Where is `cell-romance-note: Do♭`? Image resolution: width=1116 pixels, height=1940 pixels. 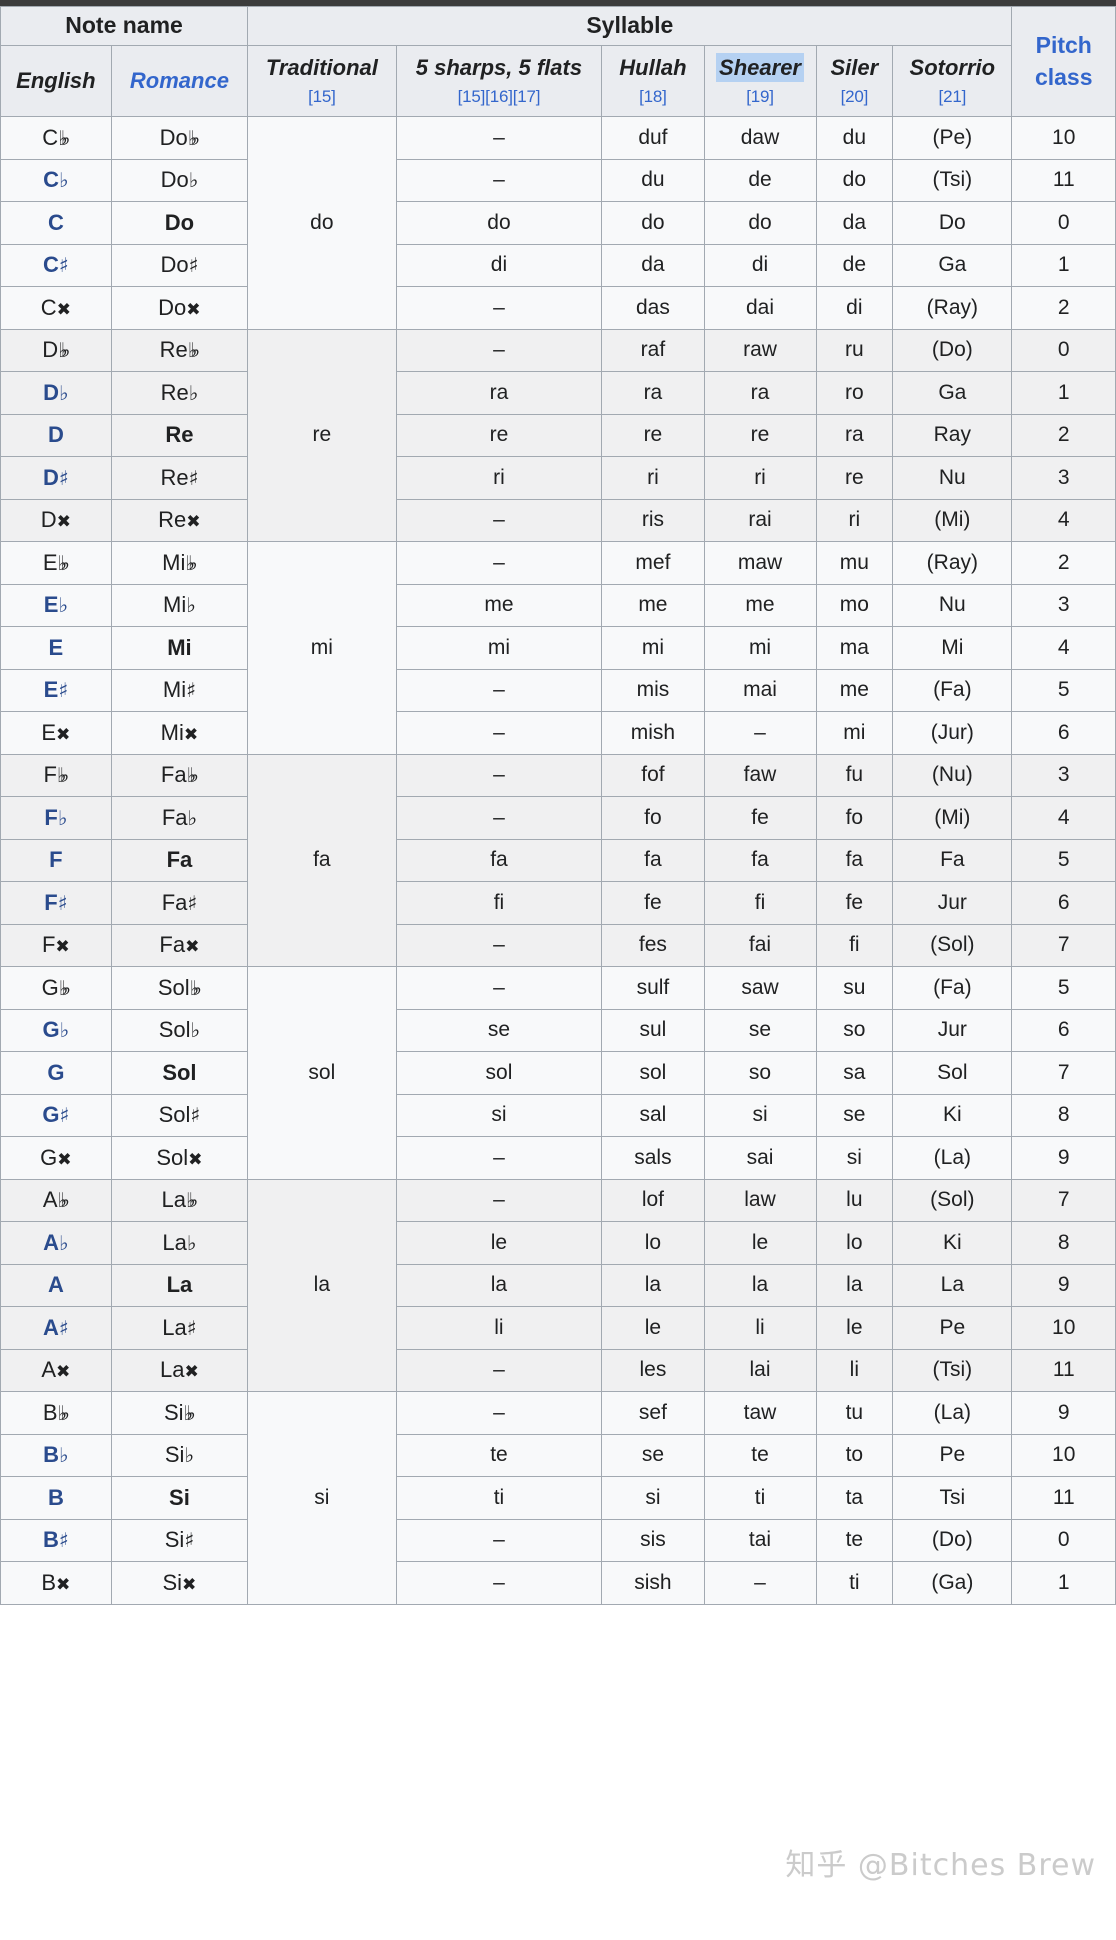 cell-romance-note: Do♭ is located at coordinates (179, 180).